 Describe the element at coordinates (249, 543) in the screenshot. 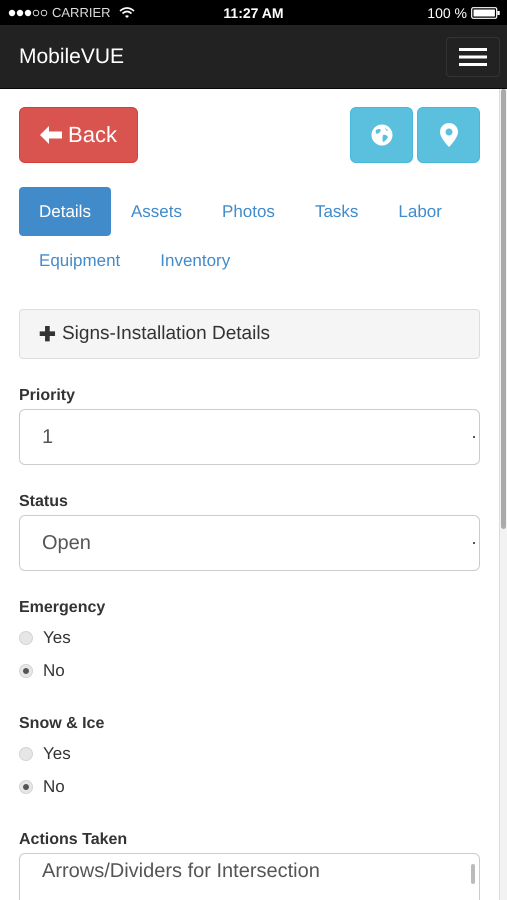

I see `select-field: Open` at that location.